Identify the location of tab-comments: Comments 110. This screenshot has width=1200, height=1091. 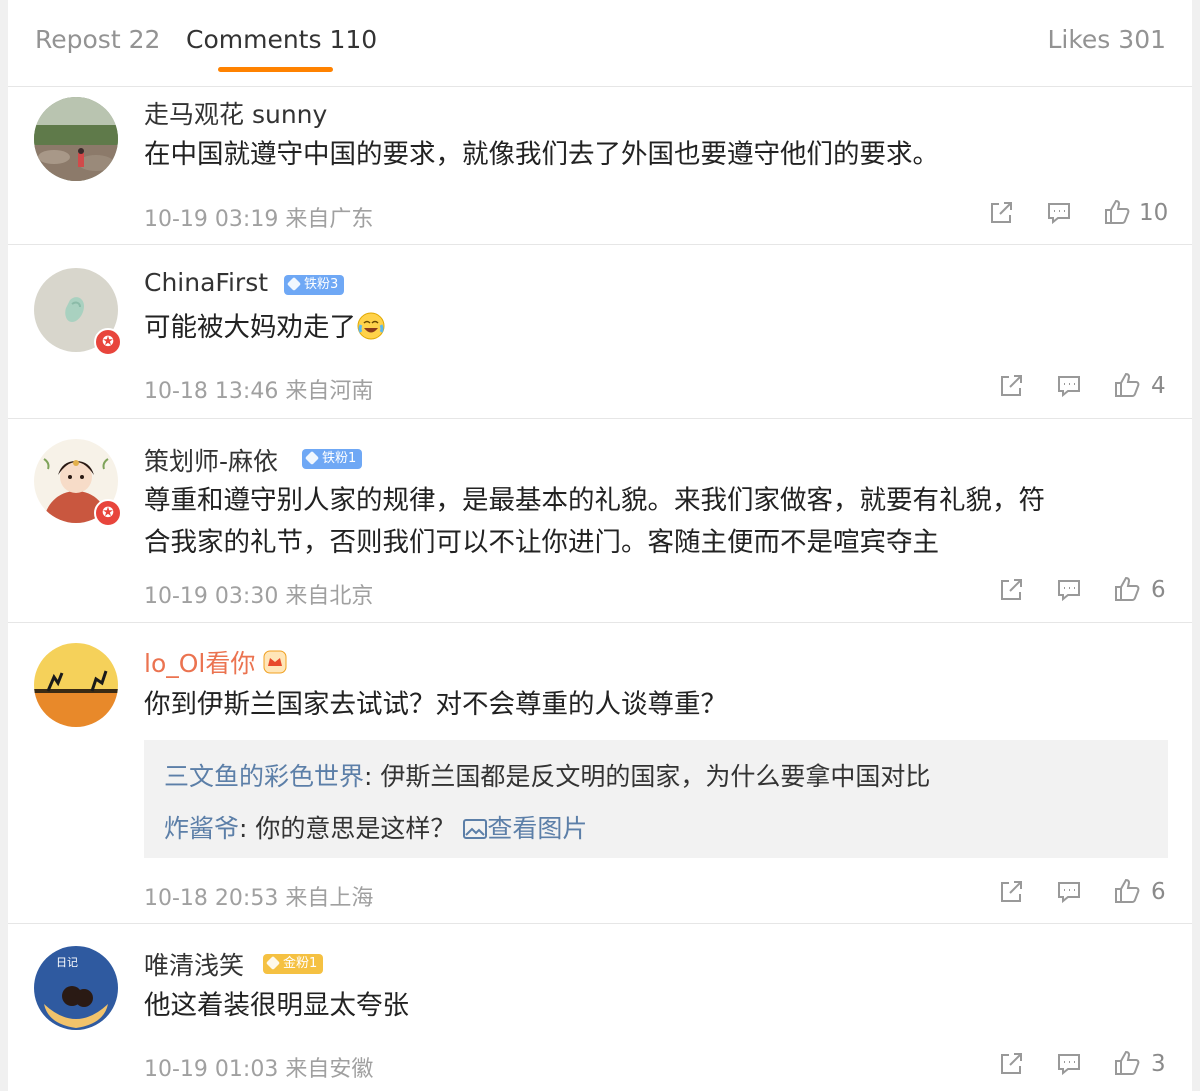
(281, 39).